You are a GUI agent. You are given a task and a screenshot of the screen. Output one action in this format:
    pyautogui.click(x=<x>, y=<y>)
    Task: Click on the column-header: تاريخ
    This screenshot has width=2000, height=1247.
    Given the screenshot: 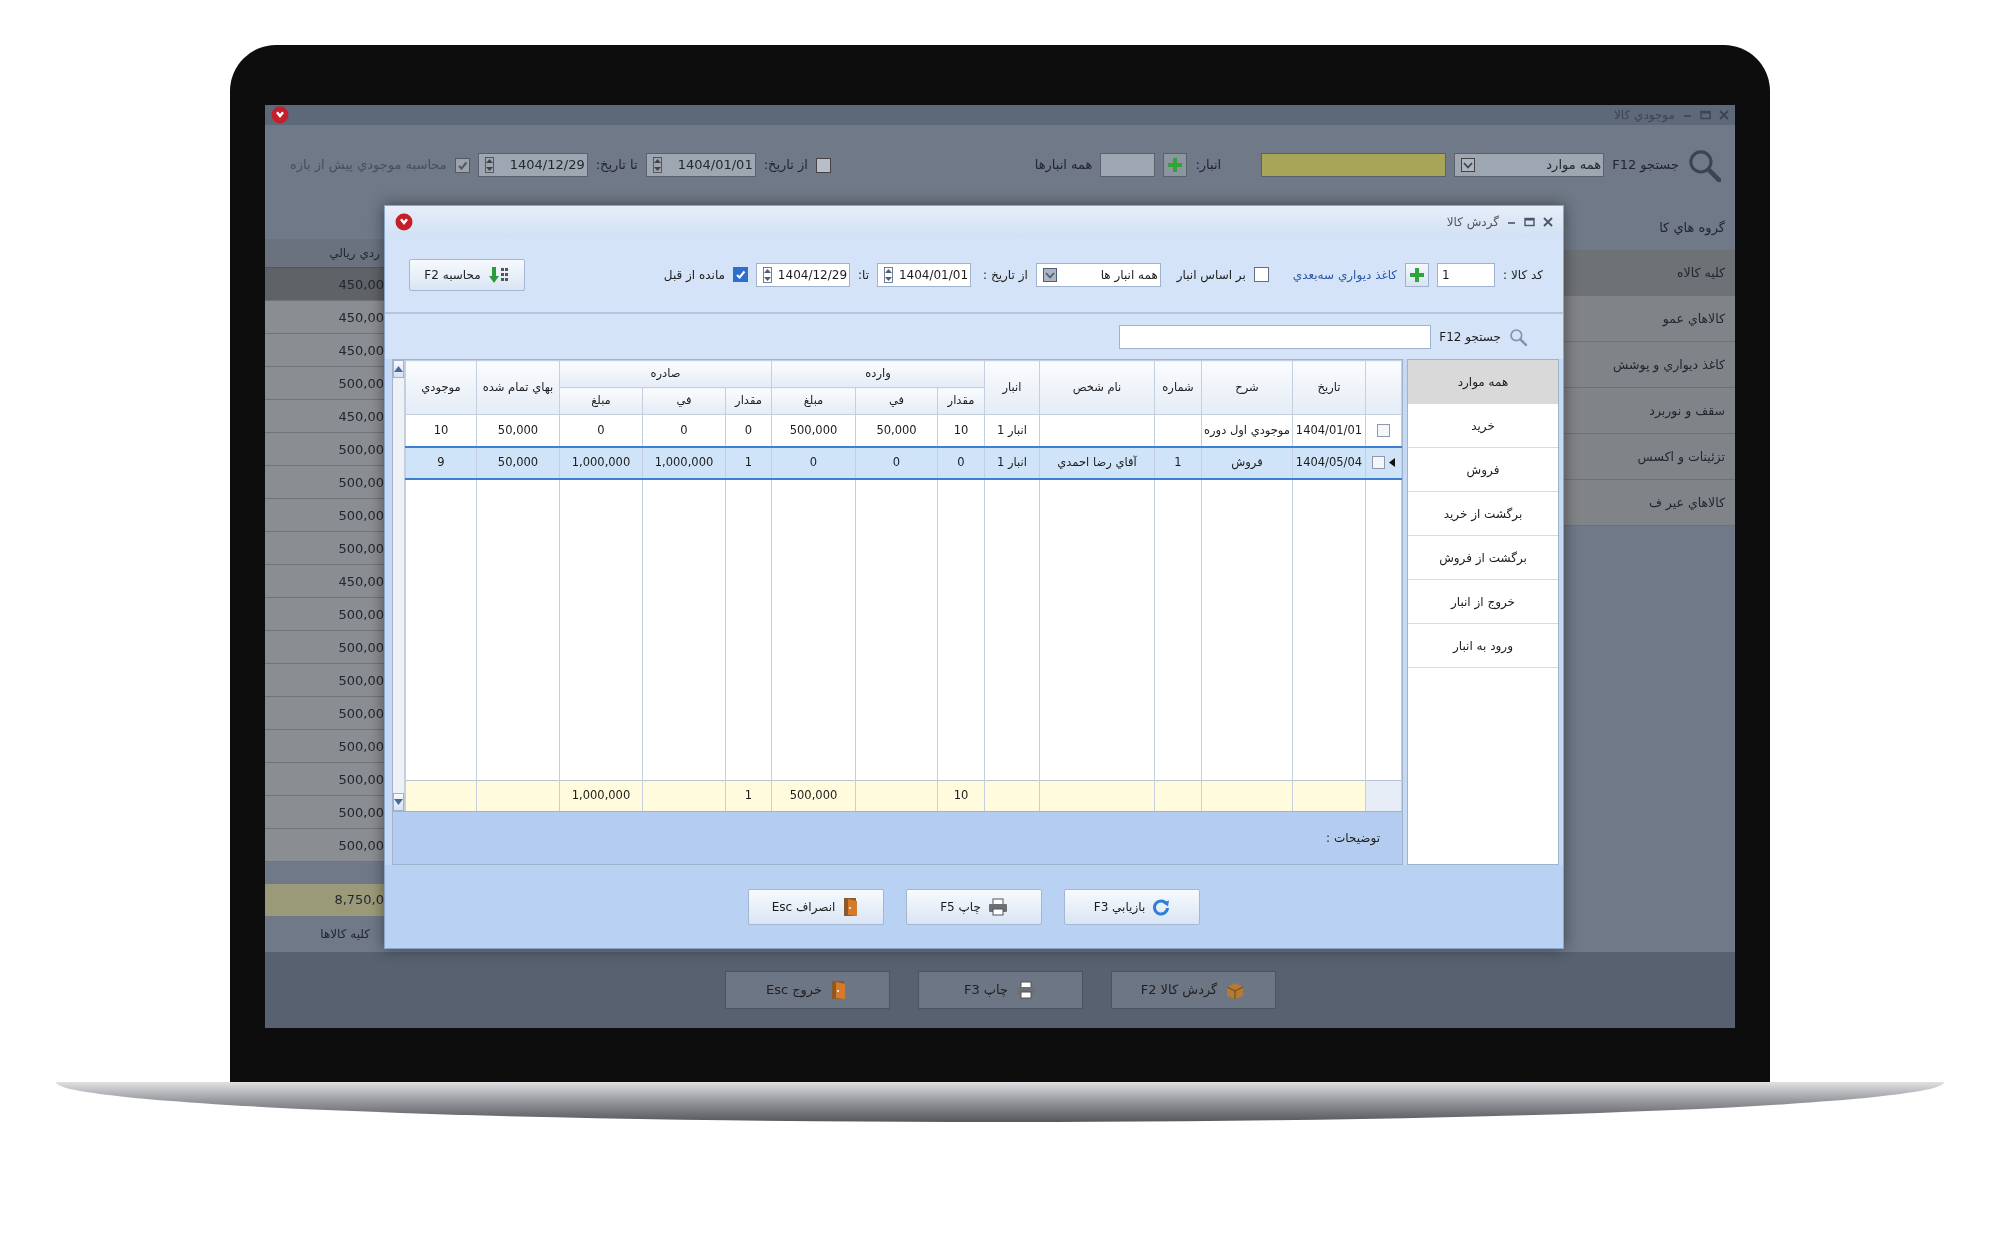 What is the action you would take?
    pyautogui.click(x=1329, y=387)
    